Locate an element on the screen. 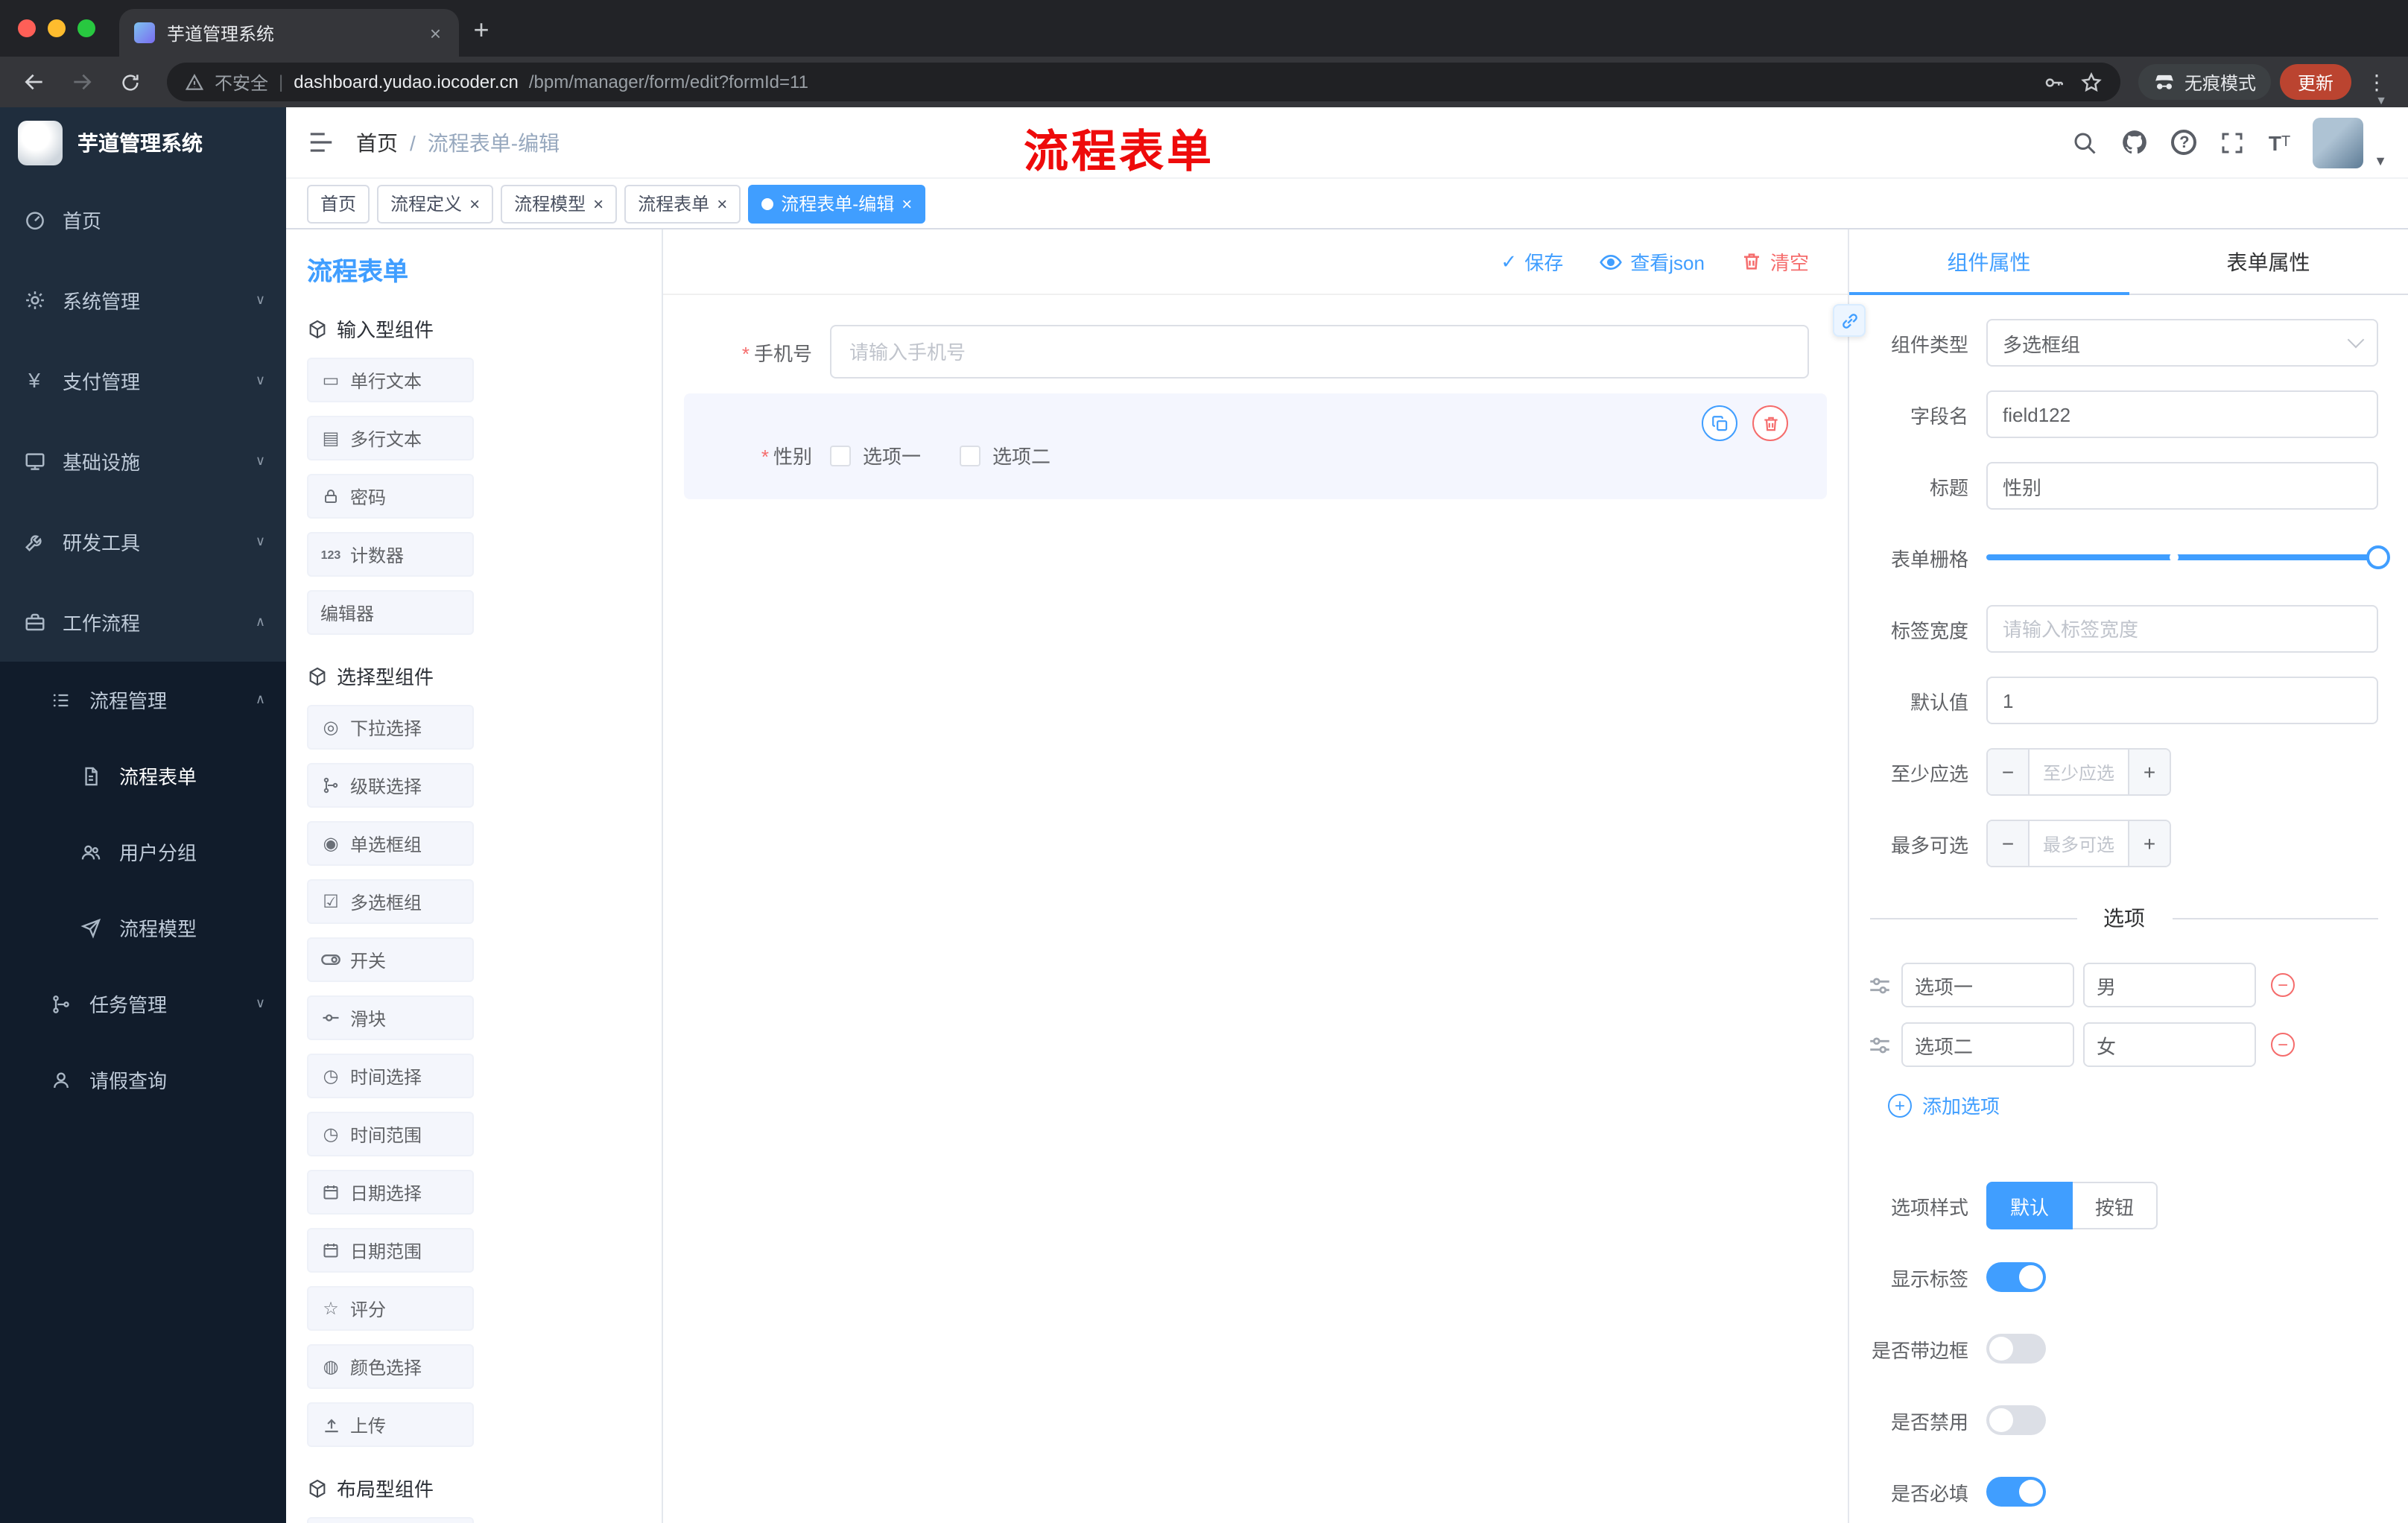 The image size is (2408, 1523). tag-process-form-edit: 流程表单-编辑 × is located at coordinates (837, 203).